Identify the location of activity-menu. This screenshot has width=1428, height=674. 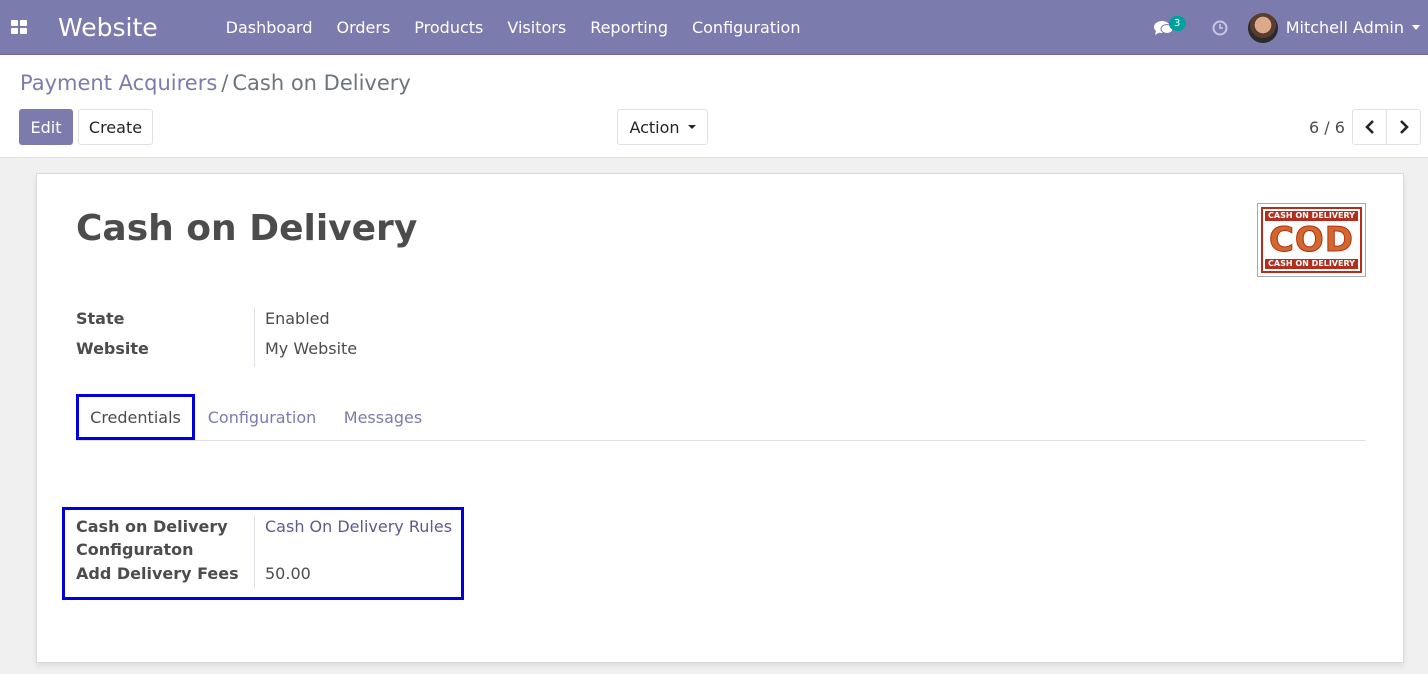
(1220, 27).